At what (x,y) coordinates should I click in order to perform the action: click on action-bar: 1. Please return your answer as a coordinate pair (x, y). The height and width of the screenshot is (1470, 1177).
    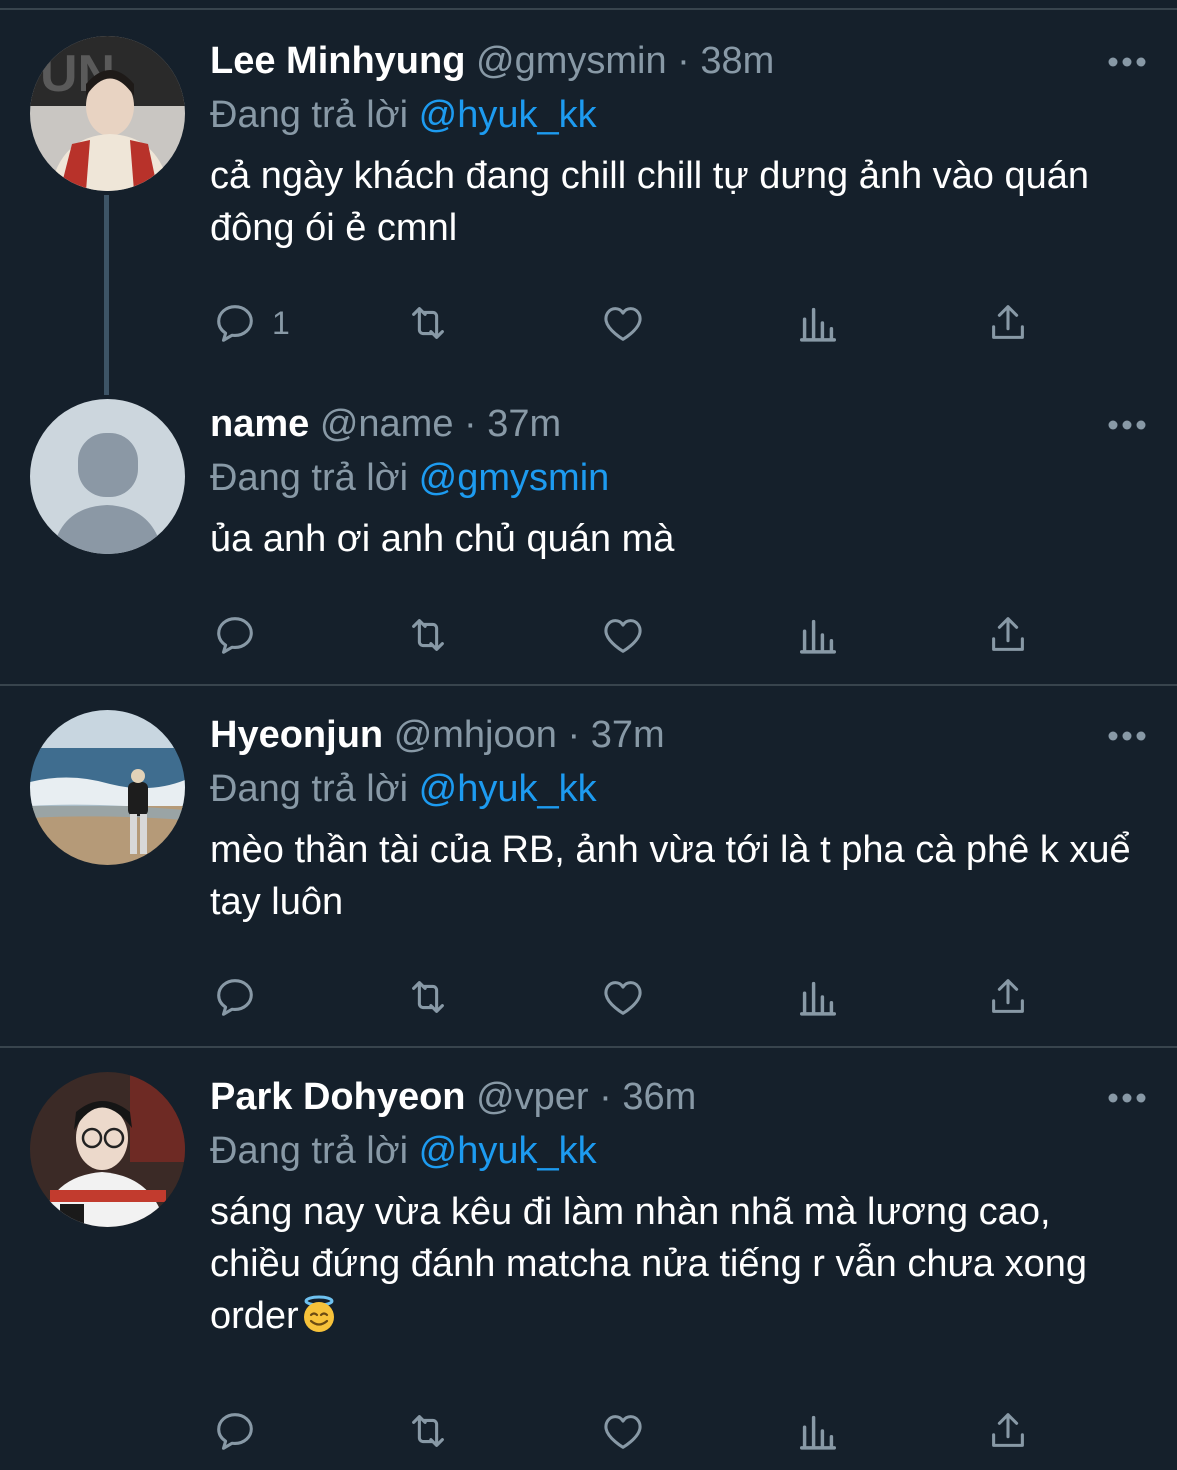
    Looking at the image, I should click on (625, 323).